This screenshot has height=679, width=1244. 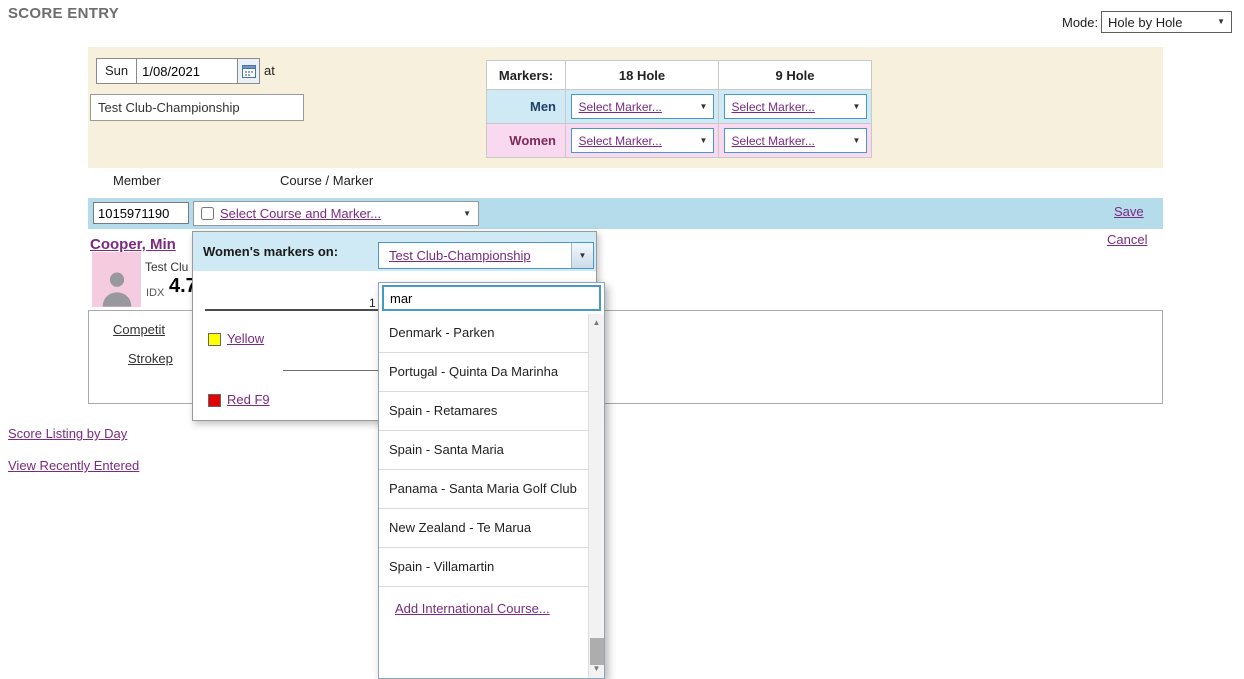 I want to click on cancel-button: Cancel, so click(x=1127, y=239).